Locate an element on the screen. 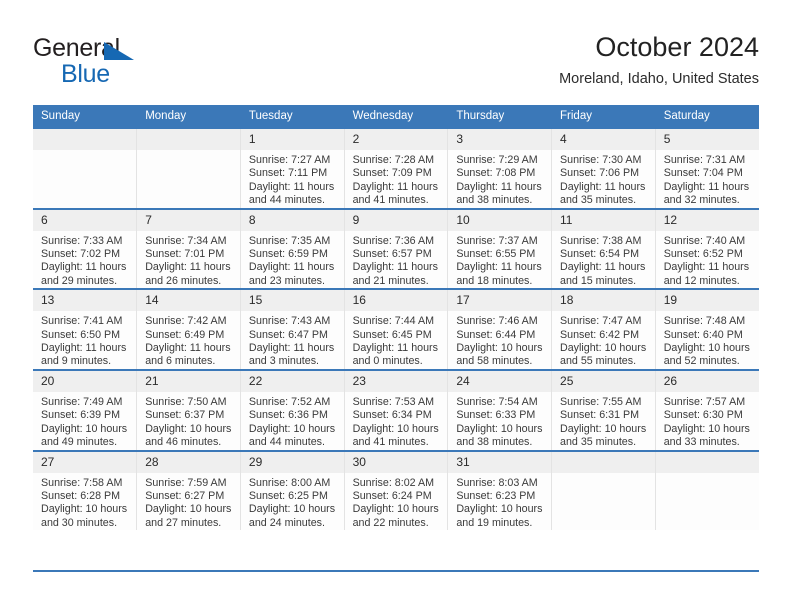 The height and width of the screenshot is (612, 792). sunrise-text: Sunrise: 7:49 AM is located at coordinates (82, 401).